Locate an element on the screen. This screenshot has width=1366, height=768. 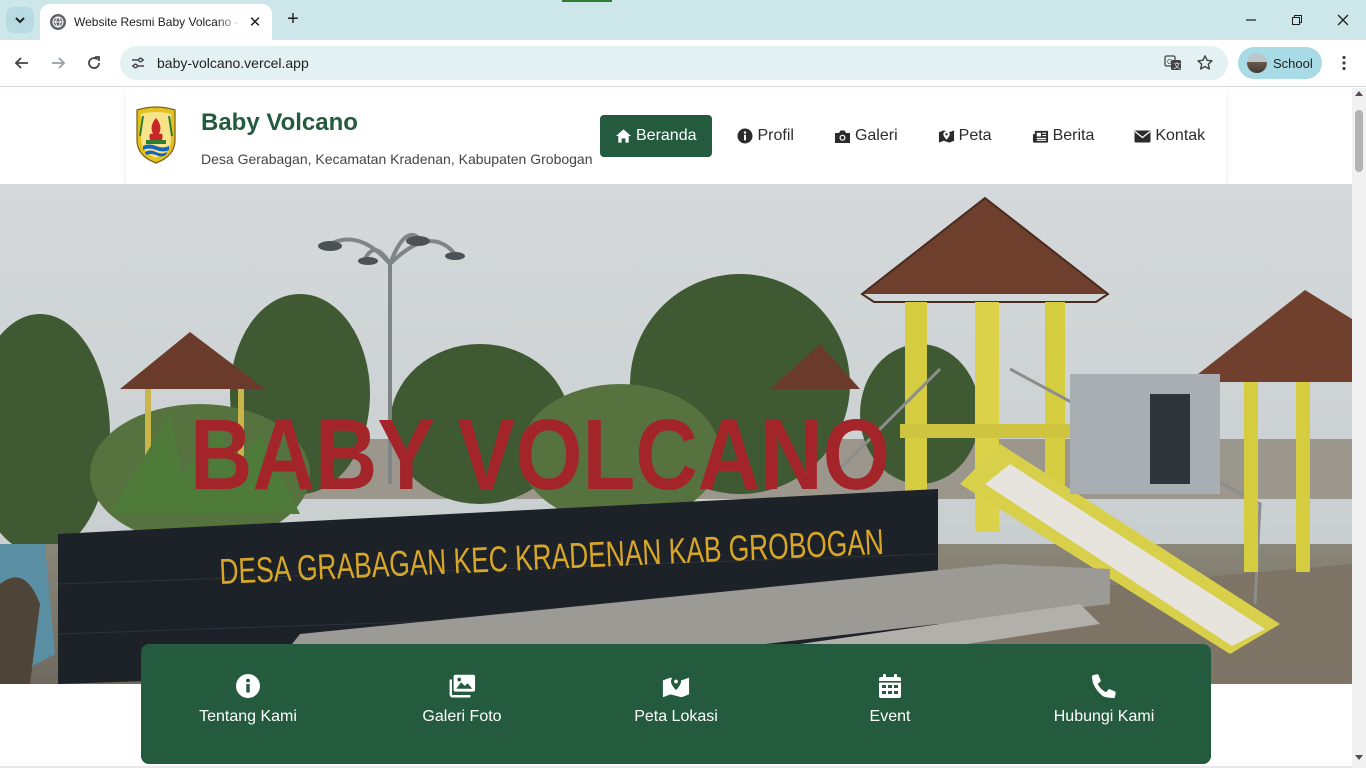
translate-icon: G文 is located at coordinates (1173, 63).